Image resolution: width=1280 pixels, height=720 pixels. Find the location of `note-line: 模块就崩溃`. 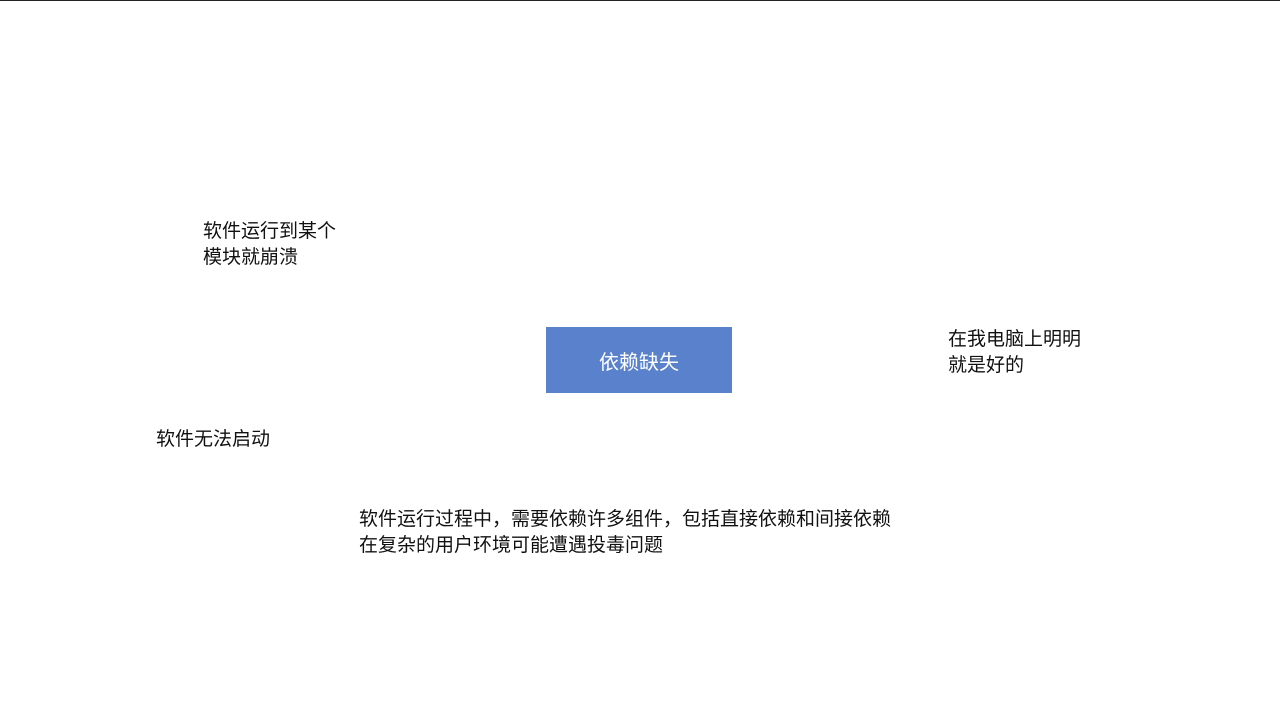

note-line: 模块就崩溃 is located at coordinates (251, 257).